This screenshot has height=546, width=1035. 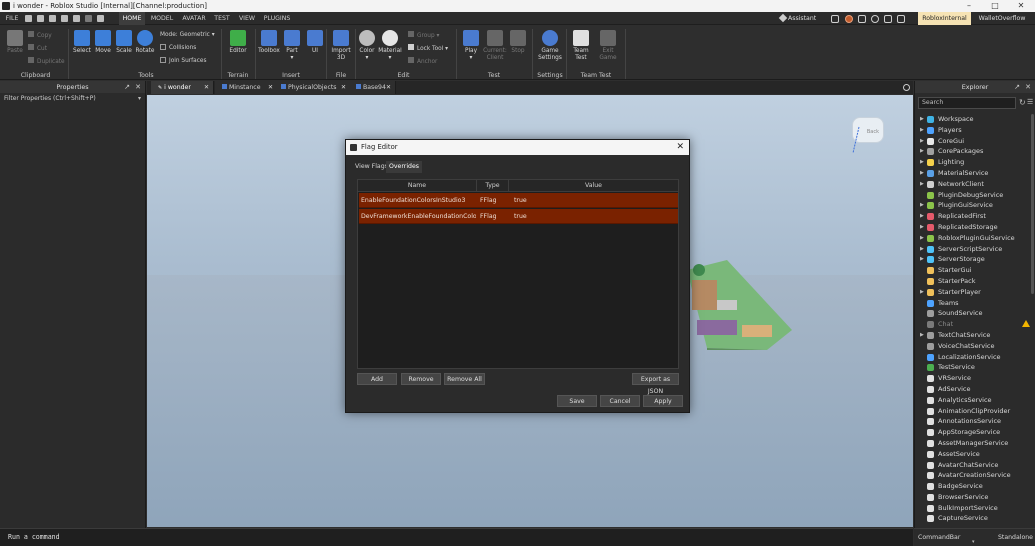 What do you see at coordinates (72, 98) in the screenshot?
I see `properties-filter-input: Filter Properties (Ctrl+Shift+P)` at bounding box center [72, 98].